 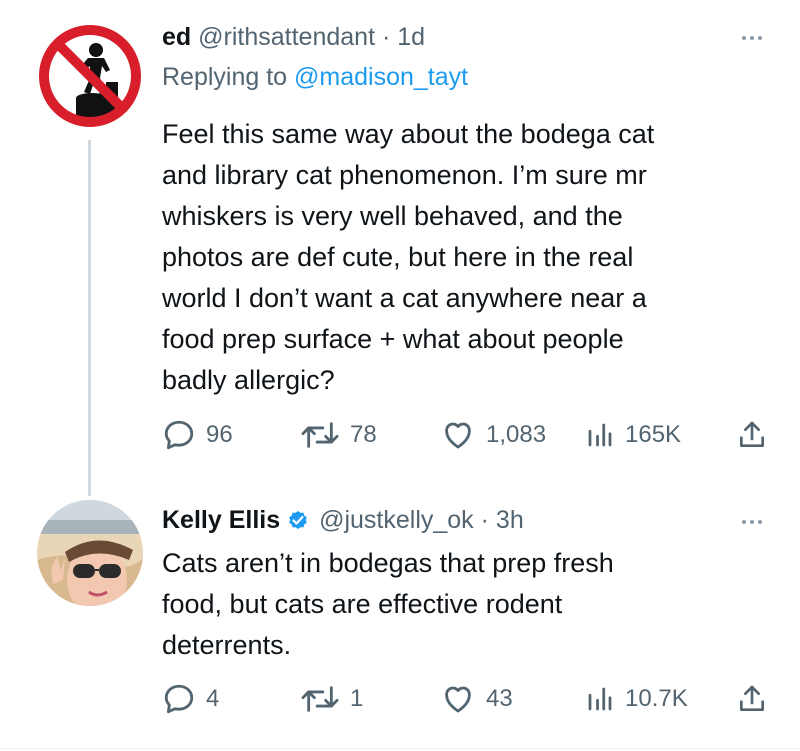 I want to click on share-button, so click(x=752, y=699).